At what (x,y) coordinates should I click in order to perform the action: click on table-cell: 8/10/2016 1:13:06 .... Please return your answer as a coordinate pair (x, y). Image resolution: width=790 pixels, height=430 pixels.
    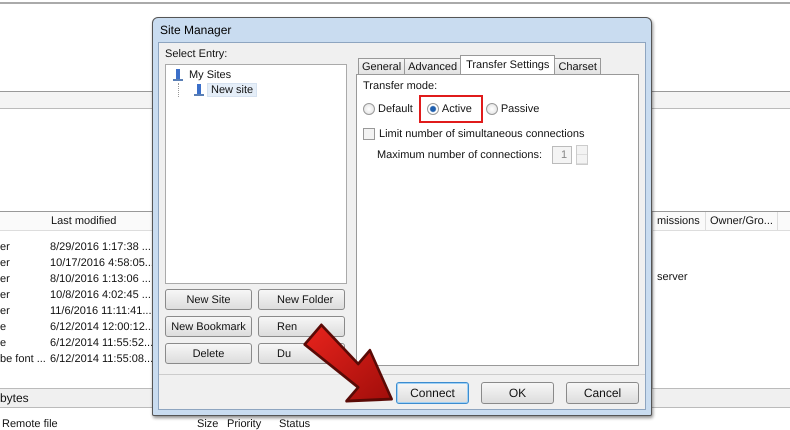
    Looking at the image, I should click on (100, 278).